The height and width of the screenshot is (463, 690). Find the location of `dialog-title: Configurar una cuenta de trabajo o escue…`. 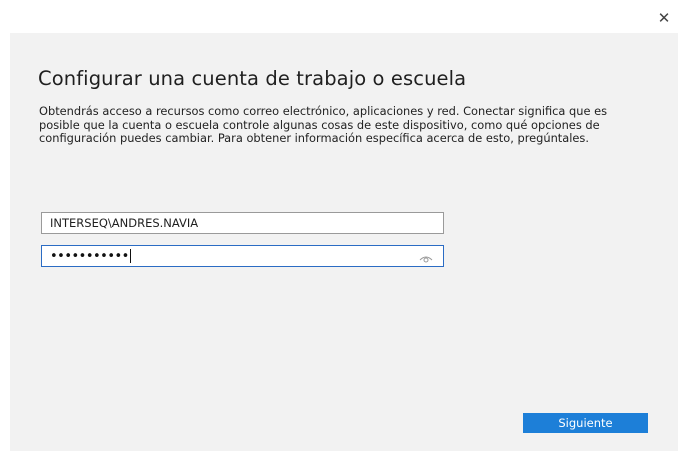

dialog-title: Configurar una cuenta de trabajo o escue… is located at coordinates (252, 78).